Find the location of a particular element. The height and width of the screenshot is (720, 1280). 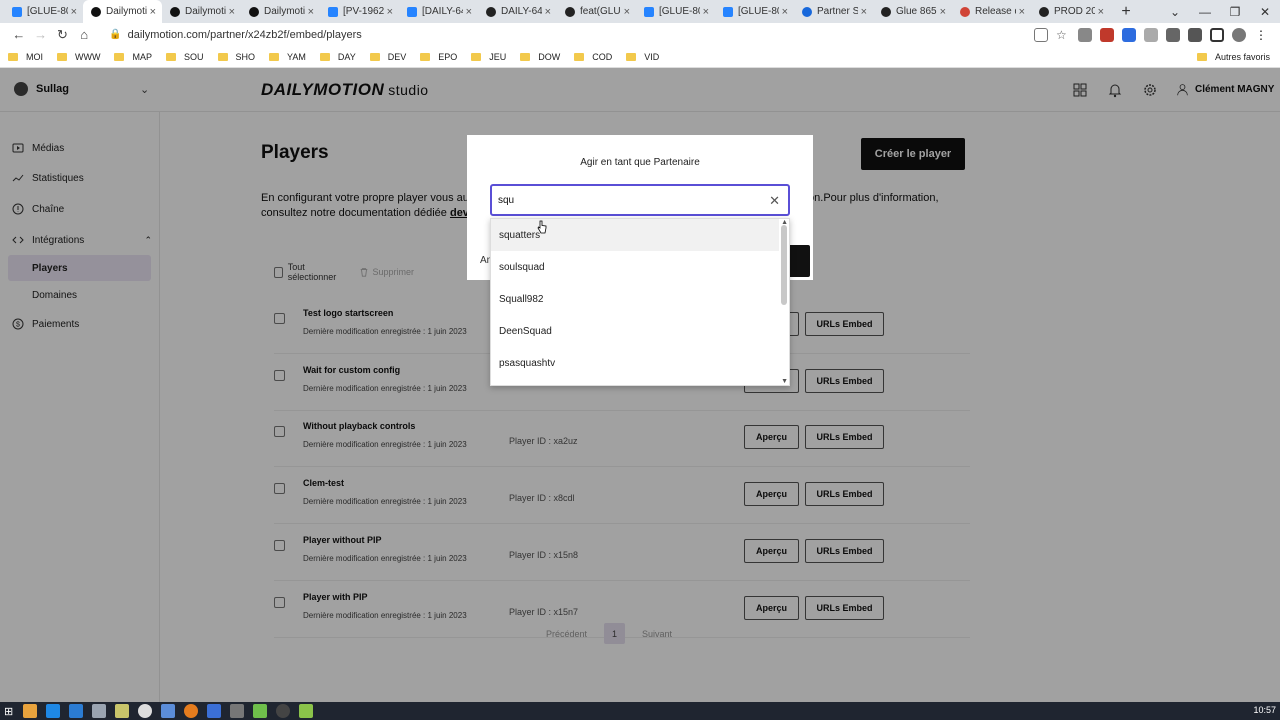

tab-search-icon: ⌄ is located at coordinates (1175, 12).